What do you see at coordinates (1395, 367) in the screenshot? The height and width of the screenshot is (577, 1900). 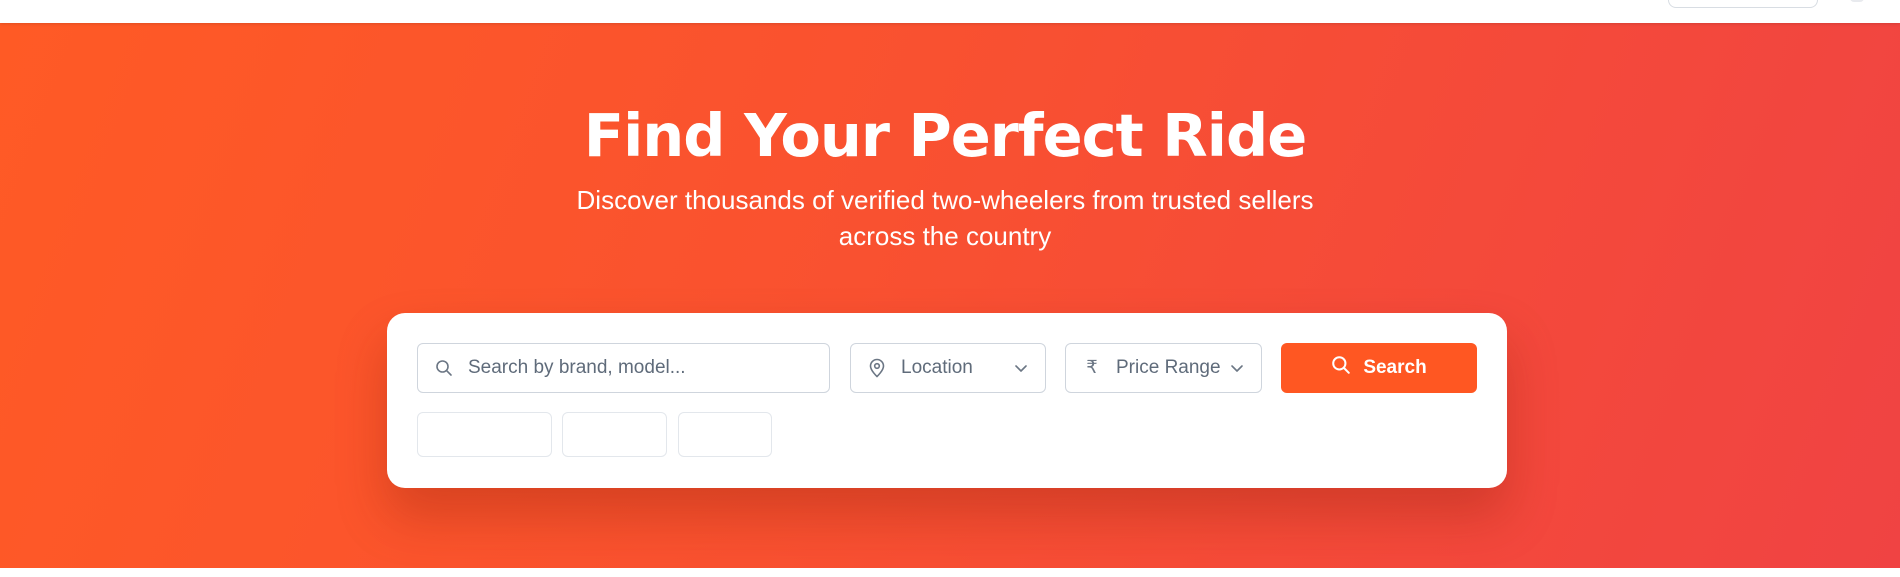 I see `search-button-label: Search` at bounding box center [1395, 367].